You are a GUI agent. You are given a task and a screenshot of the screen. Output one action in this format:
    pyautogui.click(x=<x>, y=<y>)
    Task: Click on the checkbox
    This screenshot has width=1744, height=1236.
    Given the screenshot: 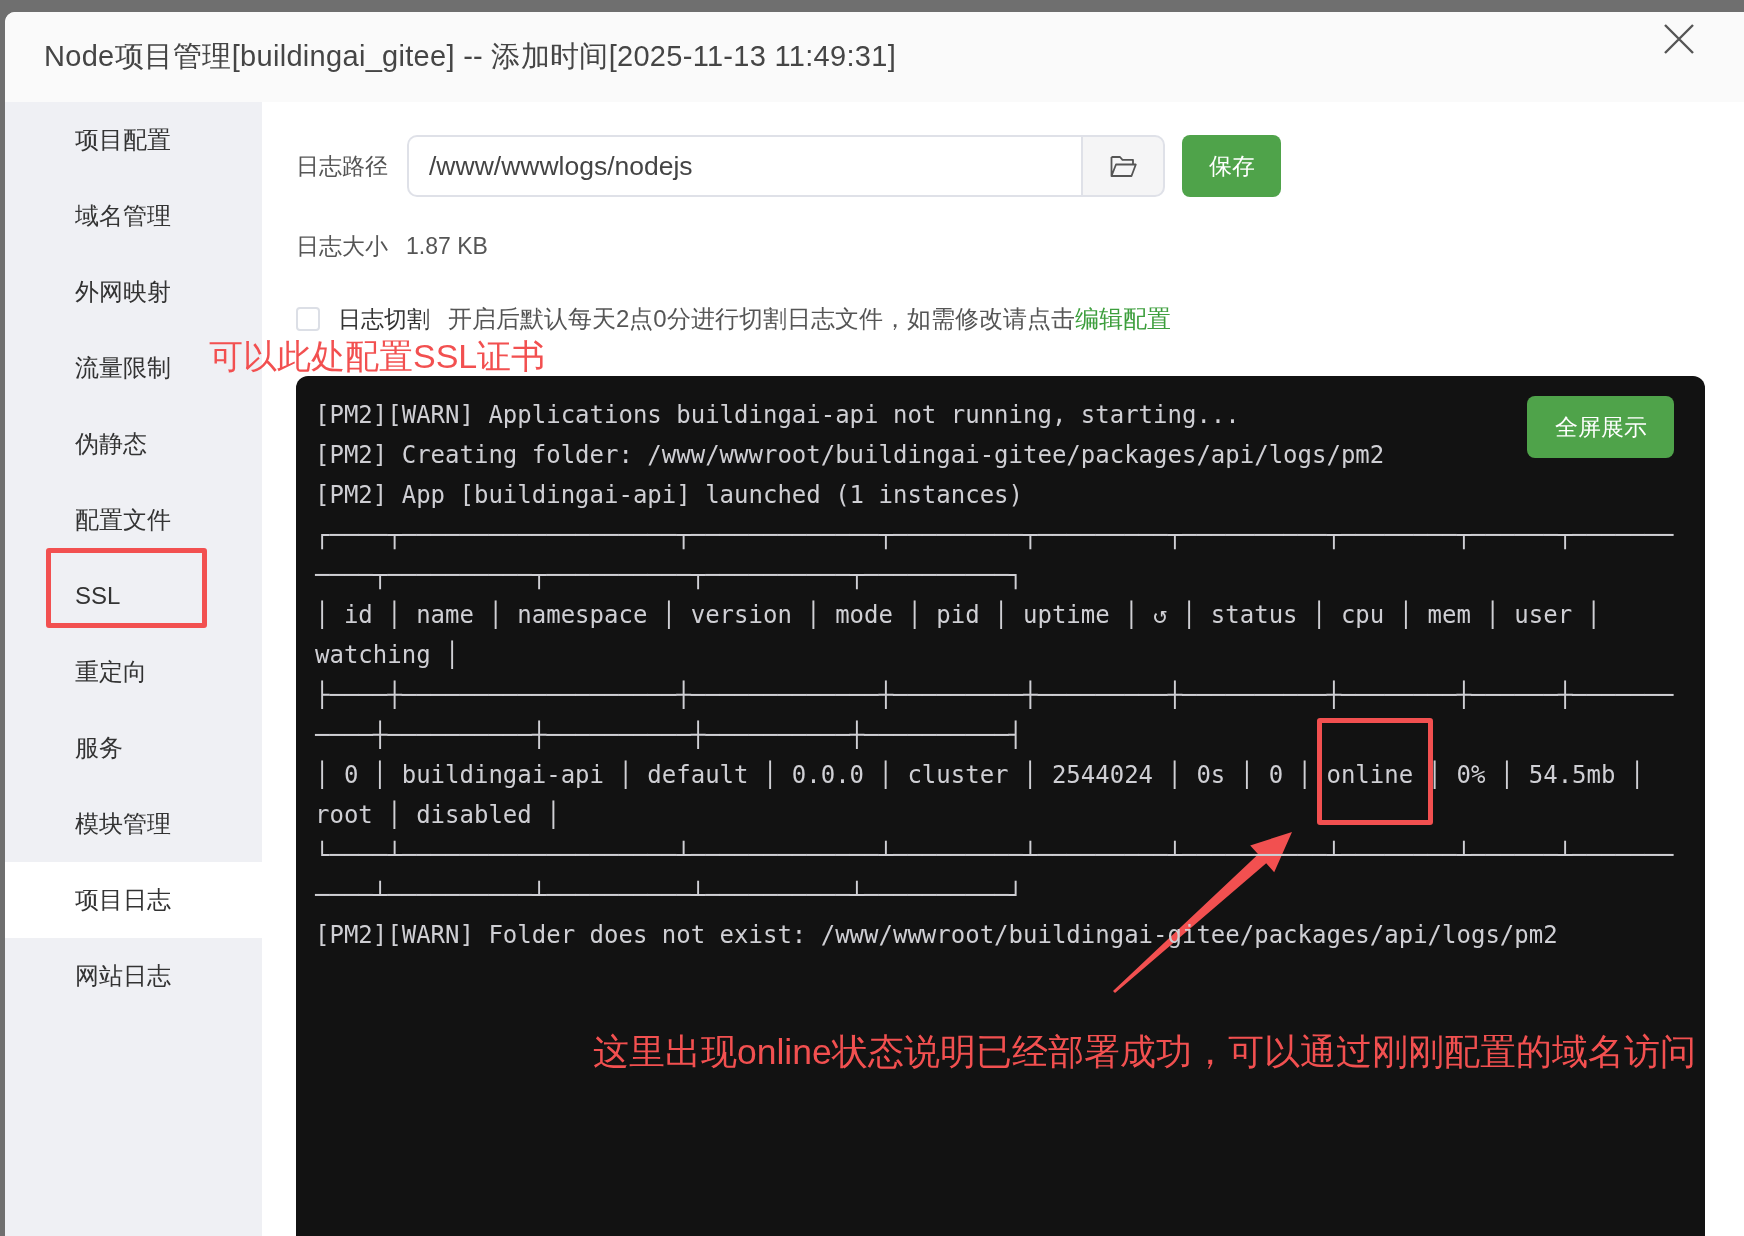 What is the action you would take?
    pyautogui.click(x=308, y=319)
    